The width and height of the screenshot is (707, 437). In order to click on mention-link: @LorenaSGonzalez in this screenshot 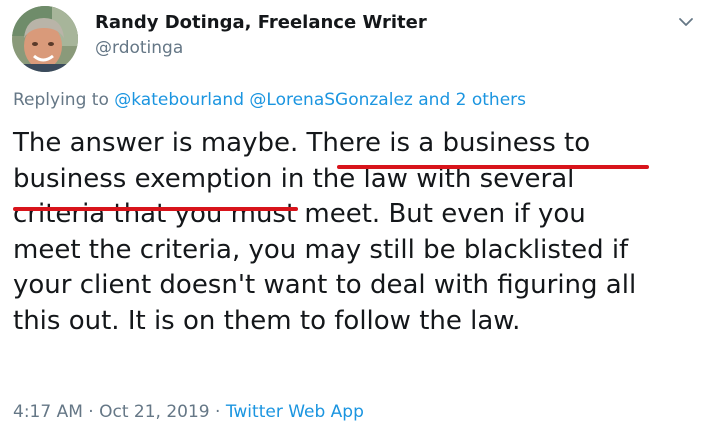, I will do `click(330, 100)`.